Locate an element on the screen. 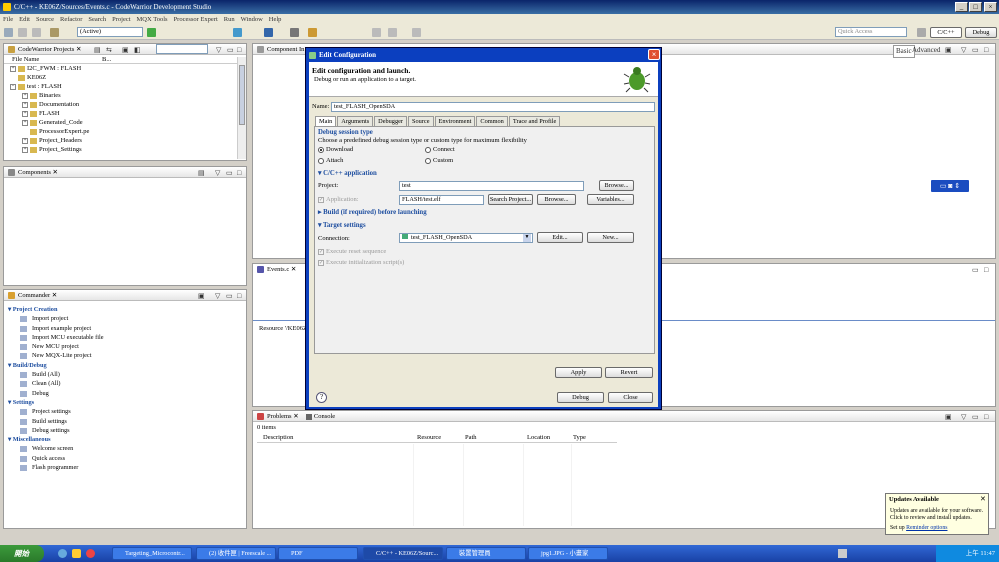 This screenshot has width=999, height=562. tab-console: Console is located at coordinates (324, 416).